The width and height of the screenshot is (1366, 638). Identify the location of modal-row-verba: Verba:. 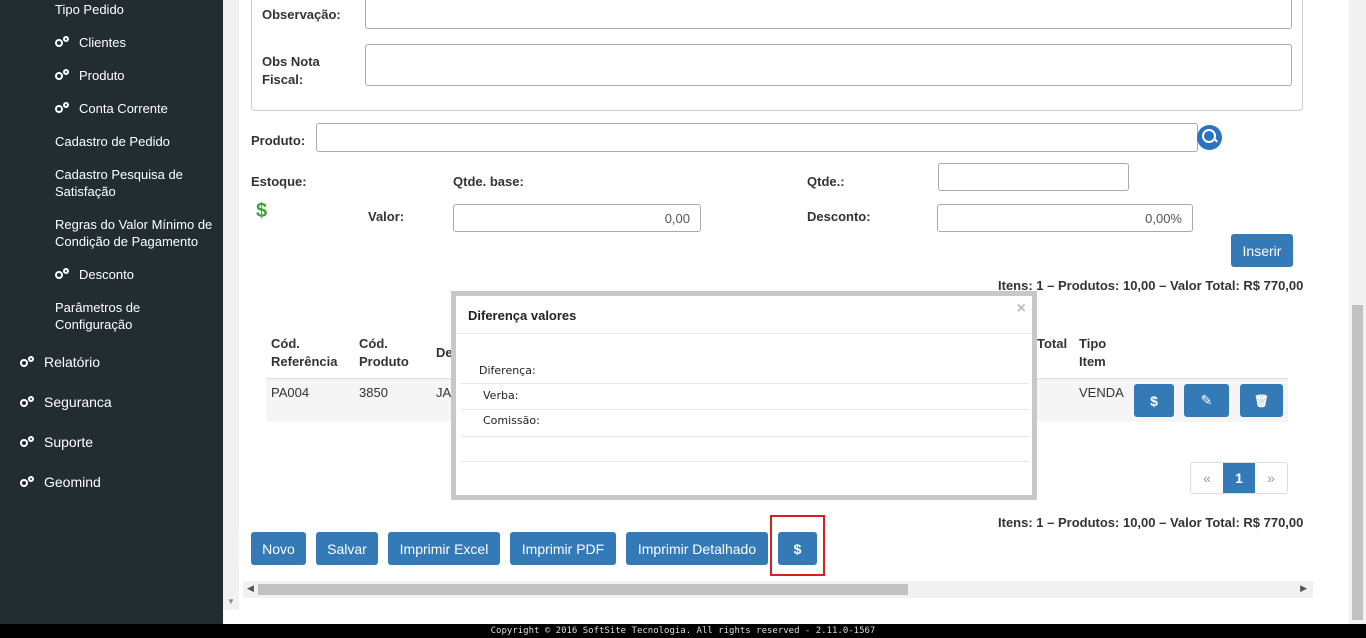
(745, 397).